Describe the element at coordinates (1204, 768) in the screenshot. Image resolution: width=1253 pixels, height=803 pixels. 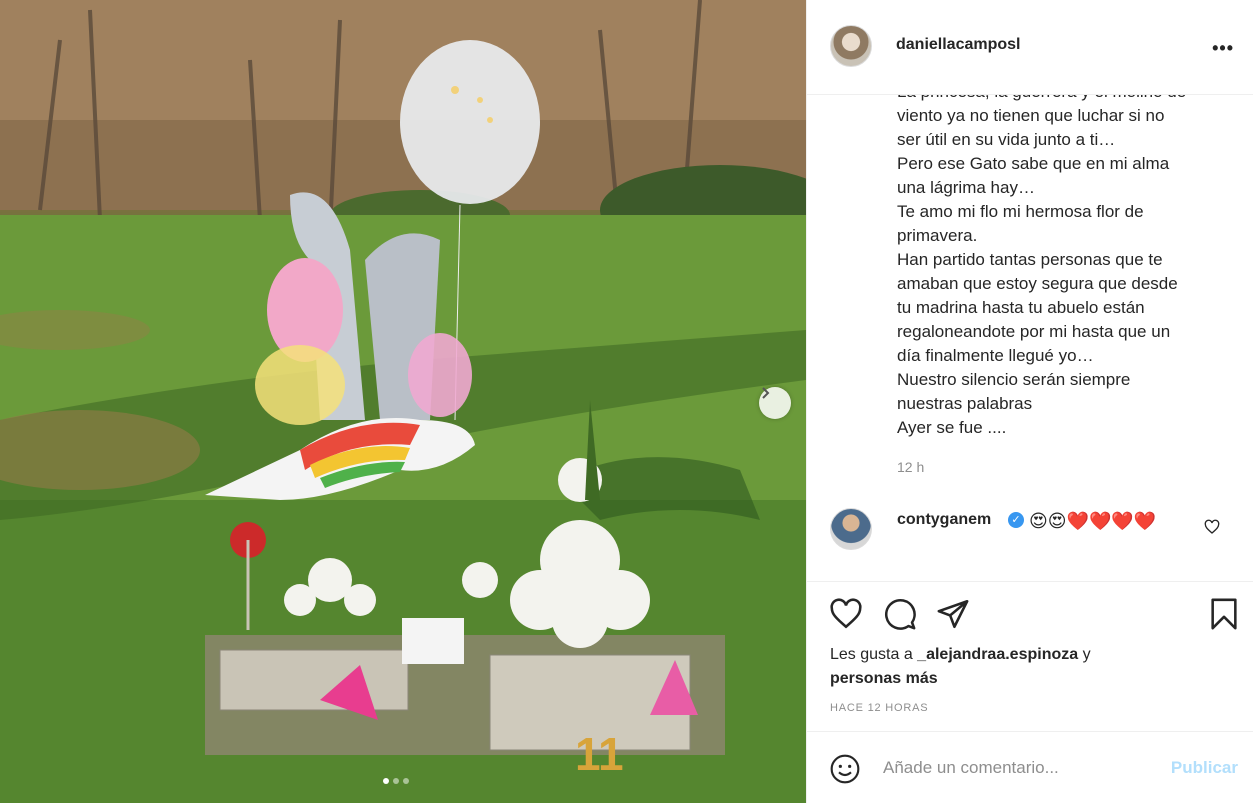
I see `publish-button: Publicar` at that location.